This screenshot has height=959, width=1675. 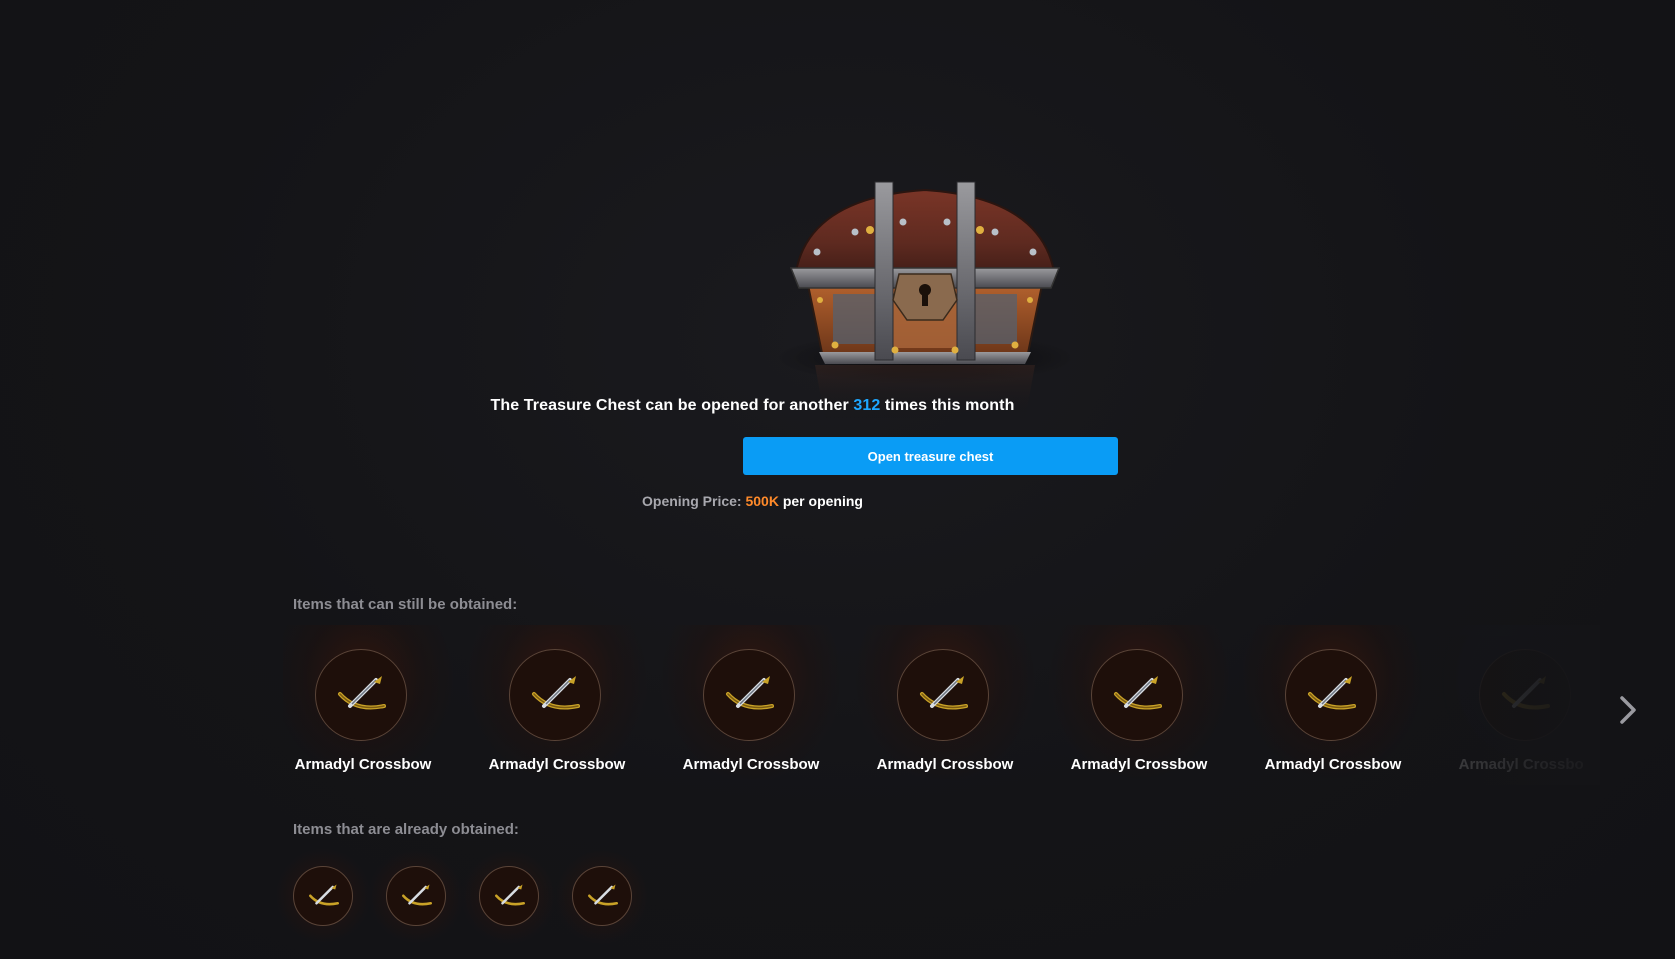 What do you see at coordinates (692, 501) in the screenshot?
I see `price-label: Opening Price:` at bounding box center [692, 501].